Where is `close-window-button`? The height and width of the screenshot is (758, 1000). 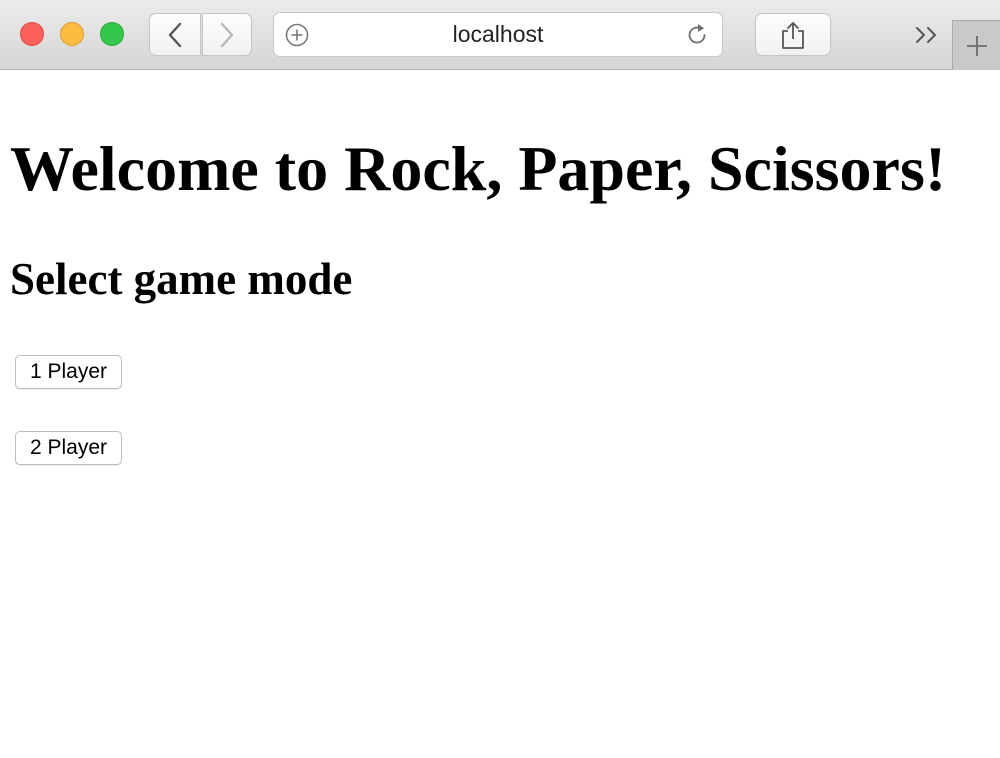
close-window-button is located at coordinates (32, 34).